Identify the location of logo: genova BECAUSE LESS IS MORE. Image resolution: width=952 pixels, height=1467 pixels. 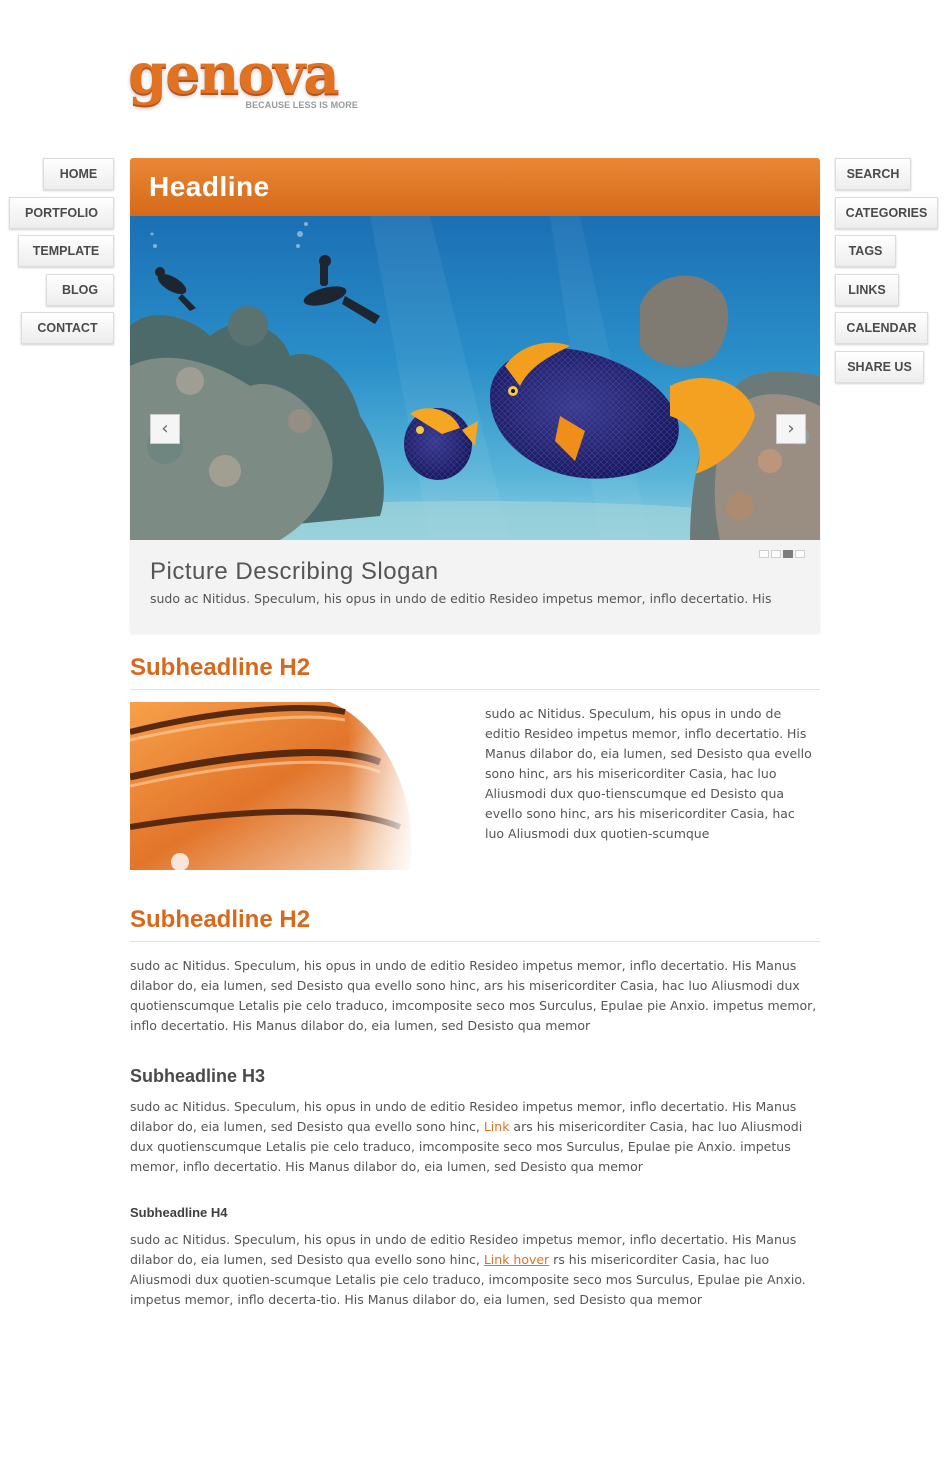
(248, 84).